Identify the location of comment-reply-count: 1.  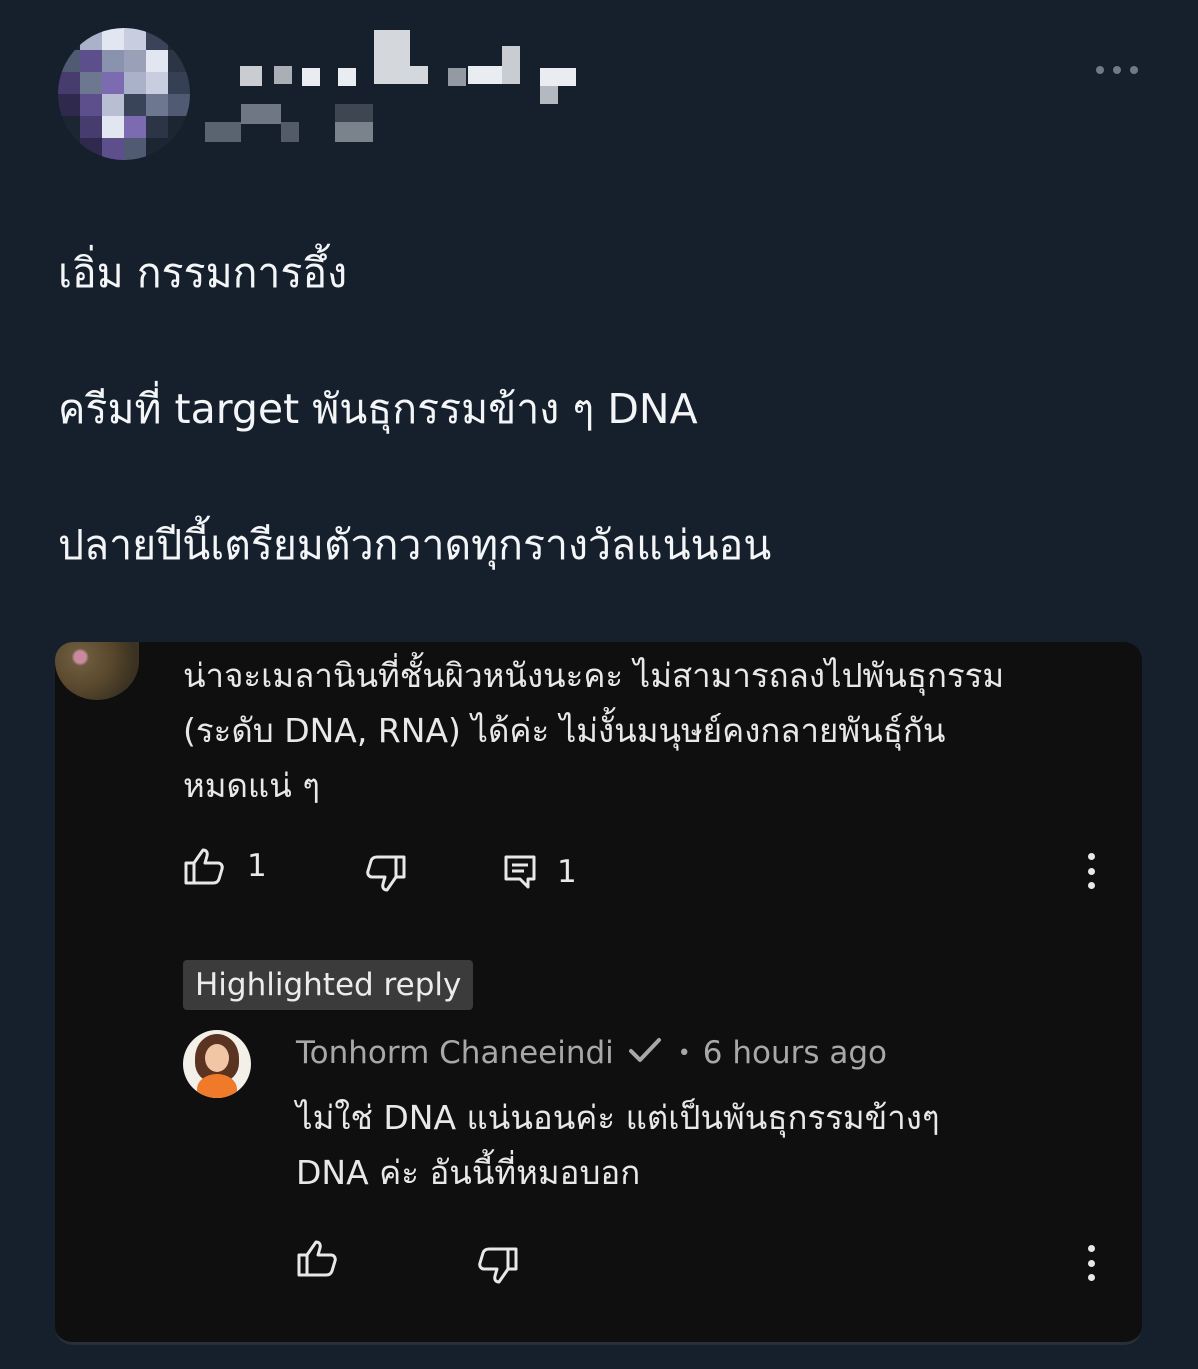
(567, 872).